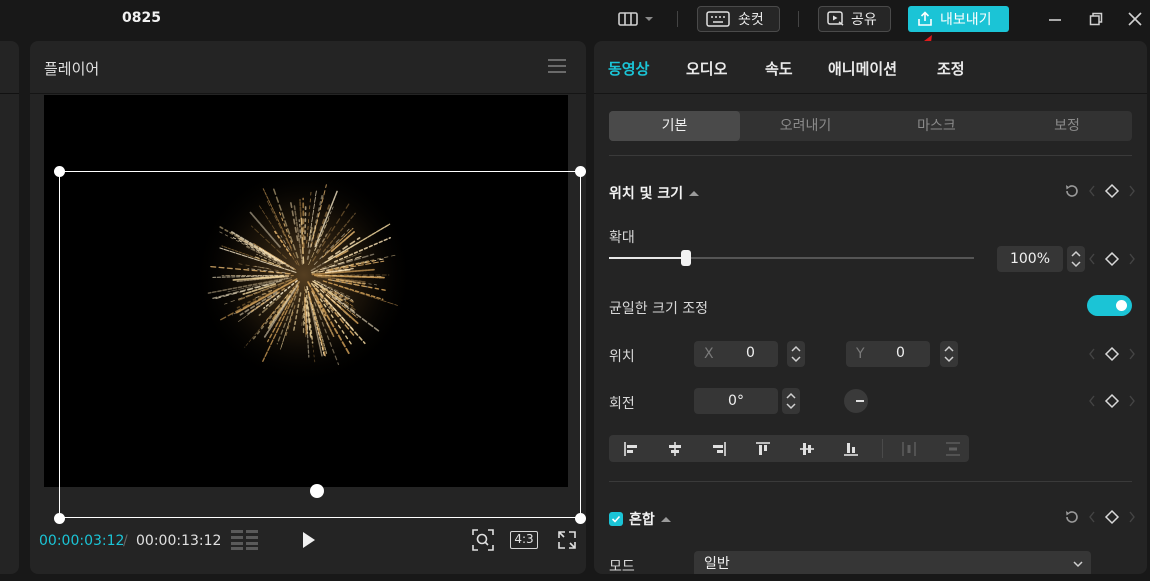 The width and height of the screenshot is (1150, 581). I want to click on align-center-v-icon, so click(807, 448).